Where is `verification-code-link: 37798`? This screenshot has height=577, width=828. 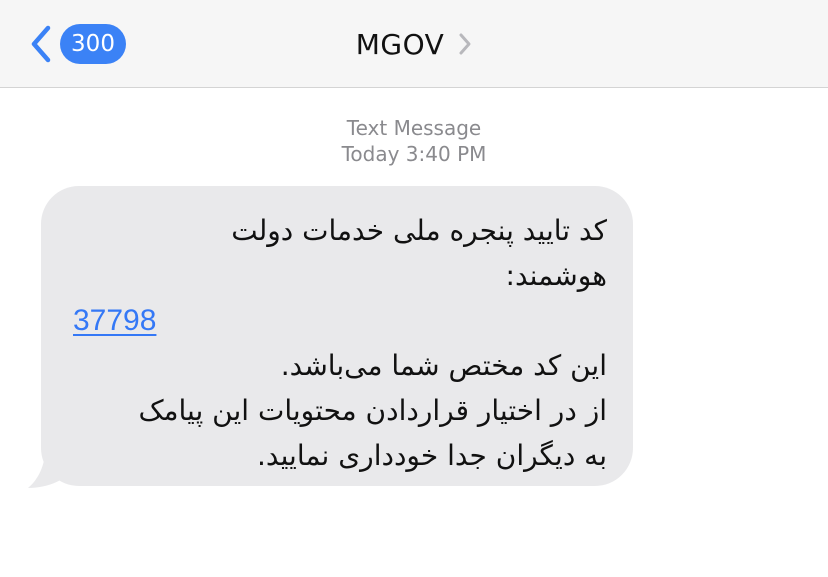 verification-code-link: 37798 is located at coordinates (114, 320).